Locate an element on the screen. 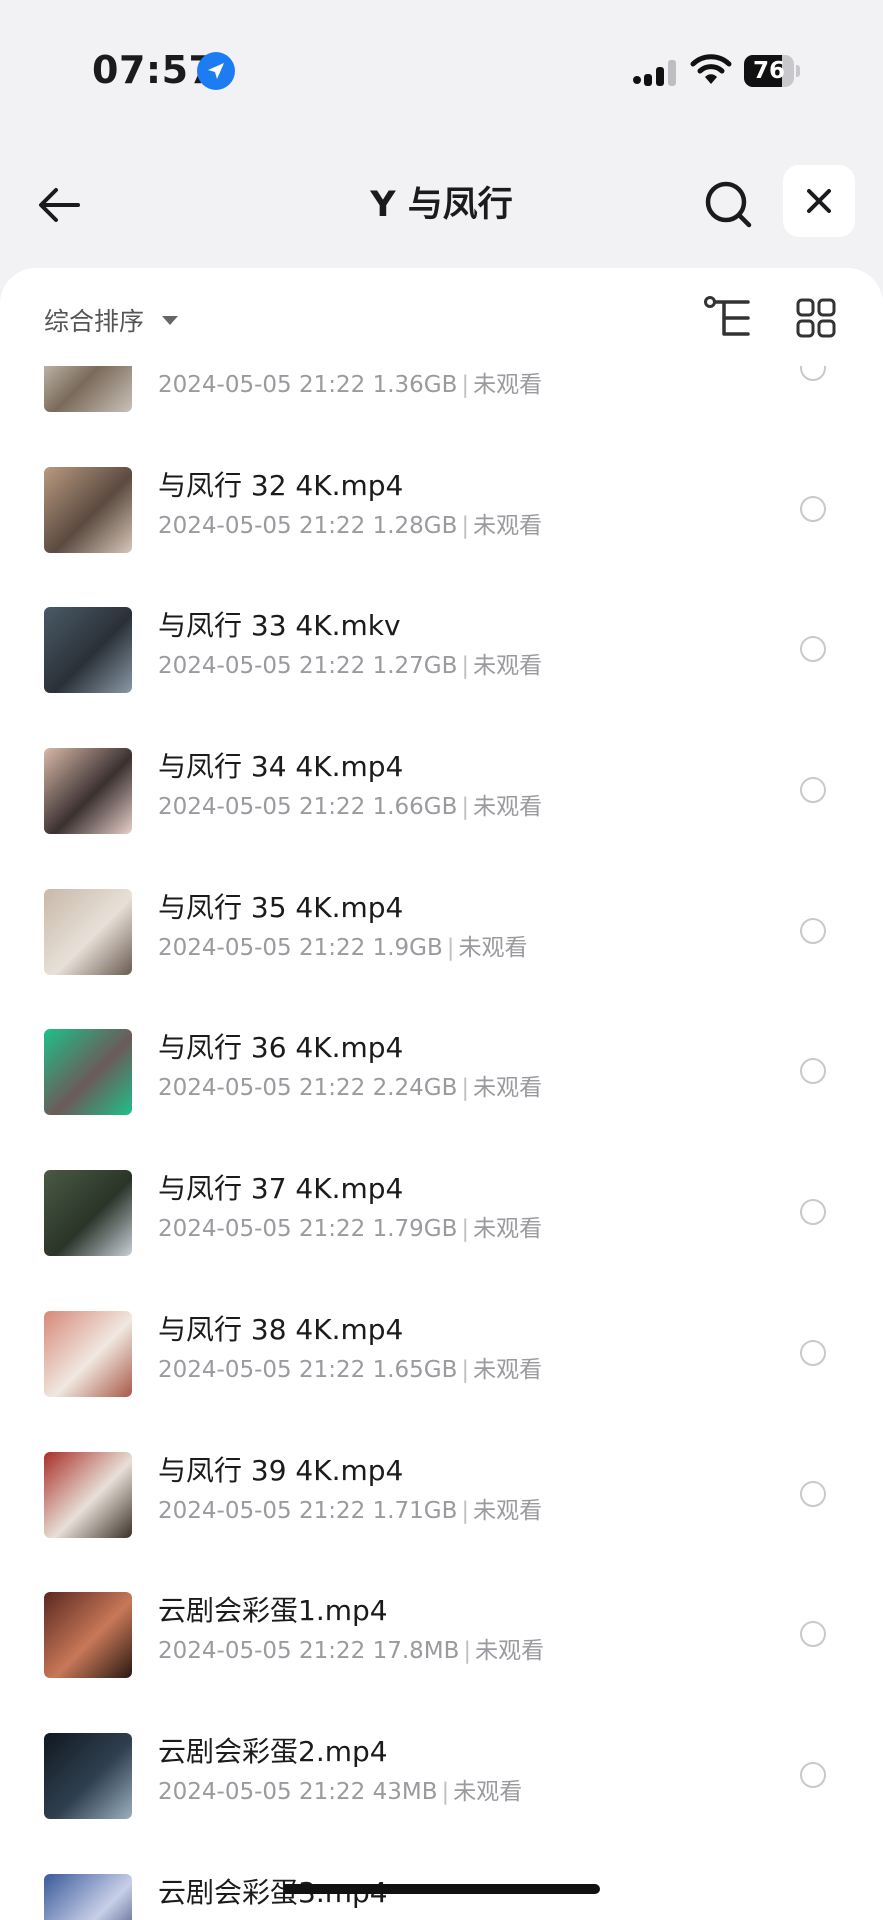 This screenshot has width=883, height=1920. grid-view-icon is located at coordinates (816, 318).